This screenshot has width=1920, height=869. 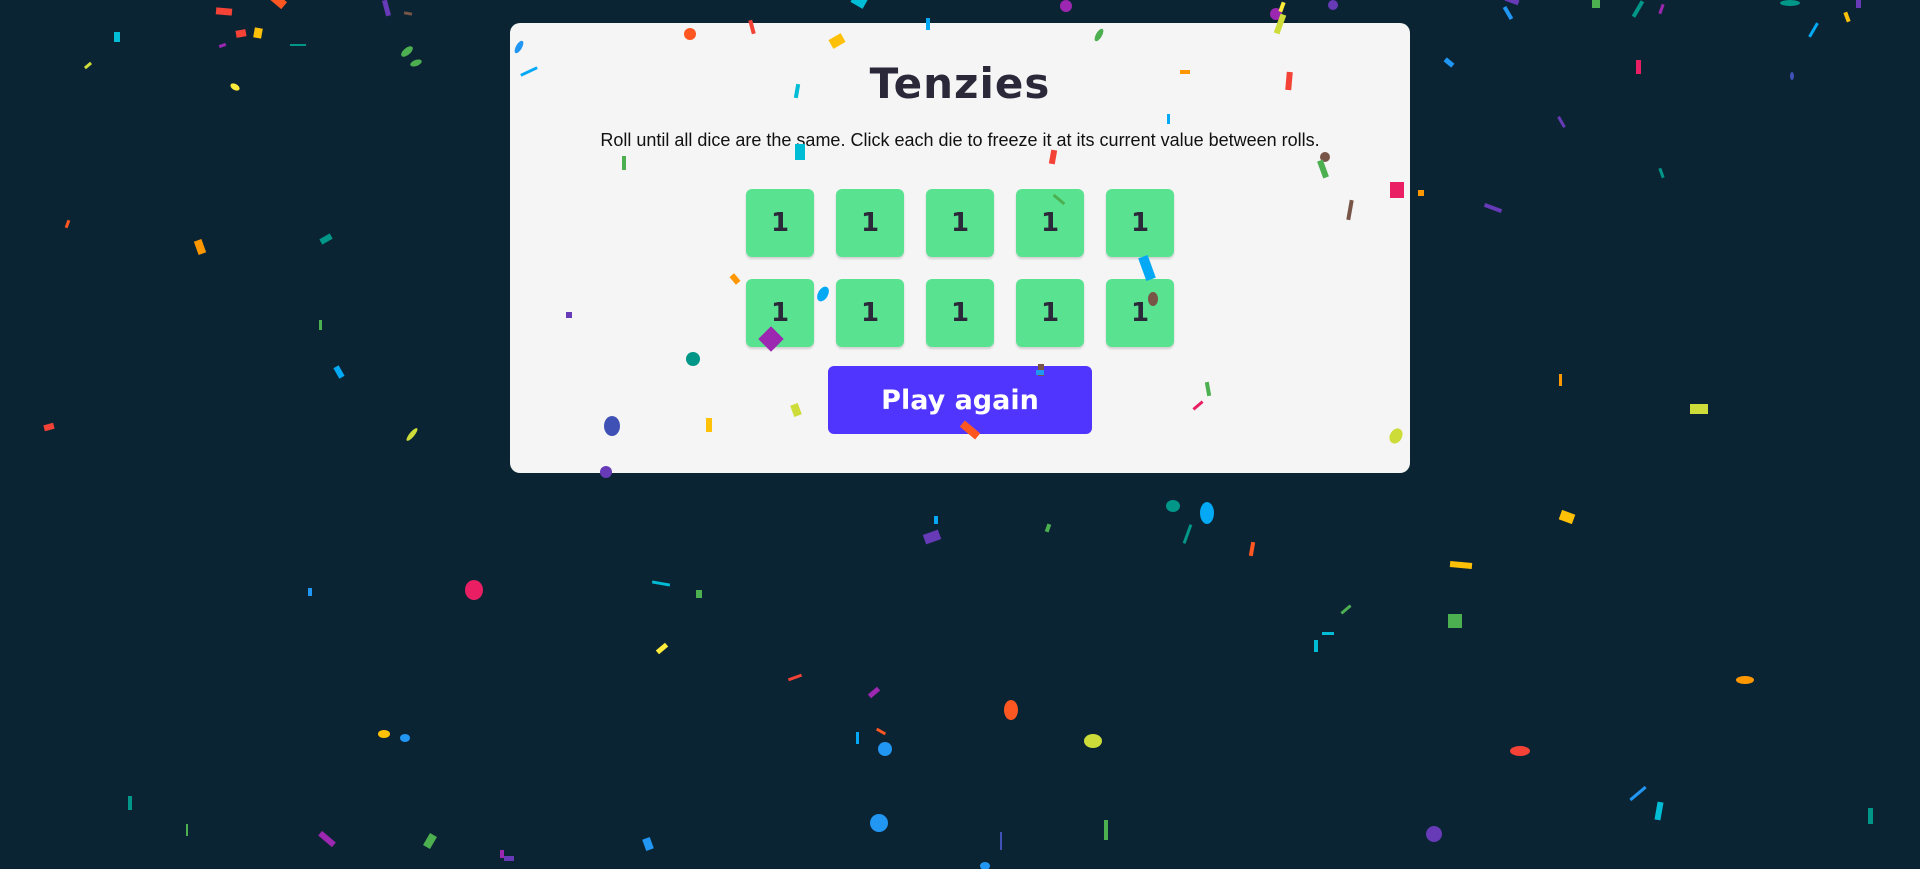 What do you see at coordinates (960, 223) in the screenshot?
I see `die-3: 1` at bounding box center [960, 223].